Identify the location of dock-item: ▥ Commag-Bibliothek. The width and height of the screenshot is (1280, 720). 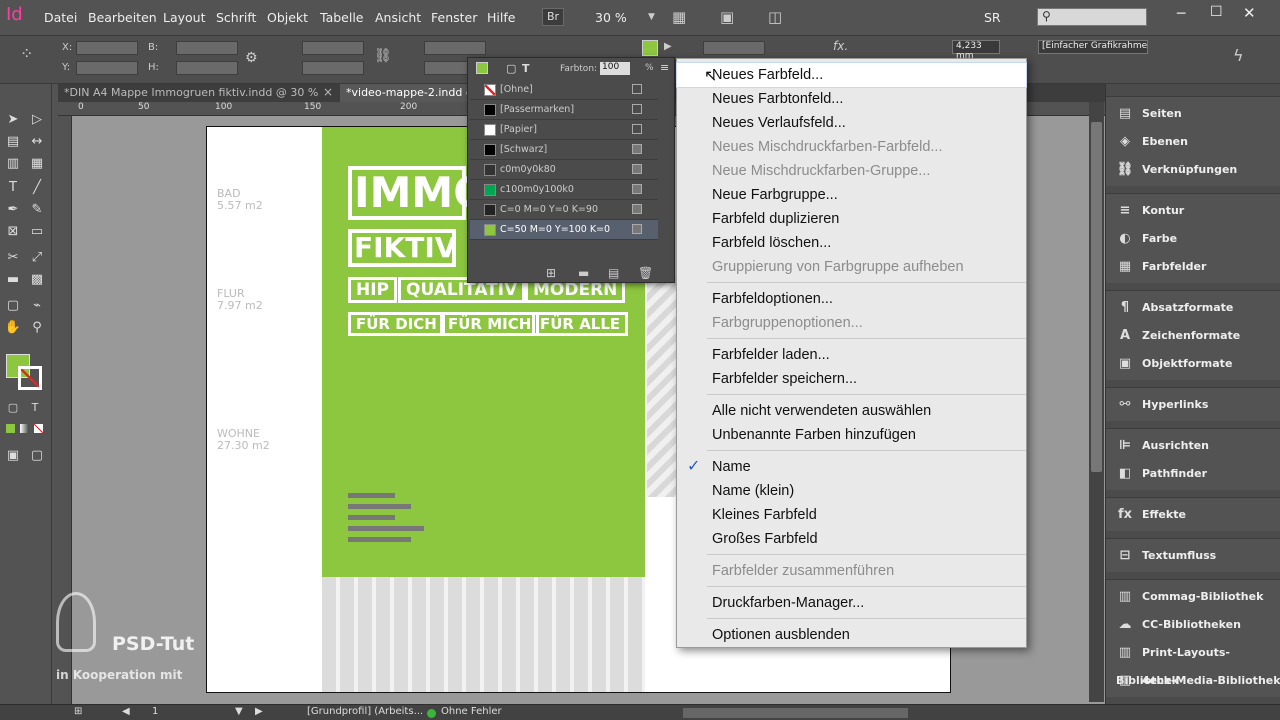
(1190, 597).